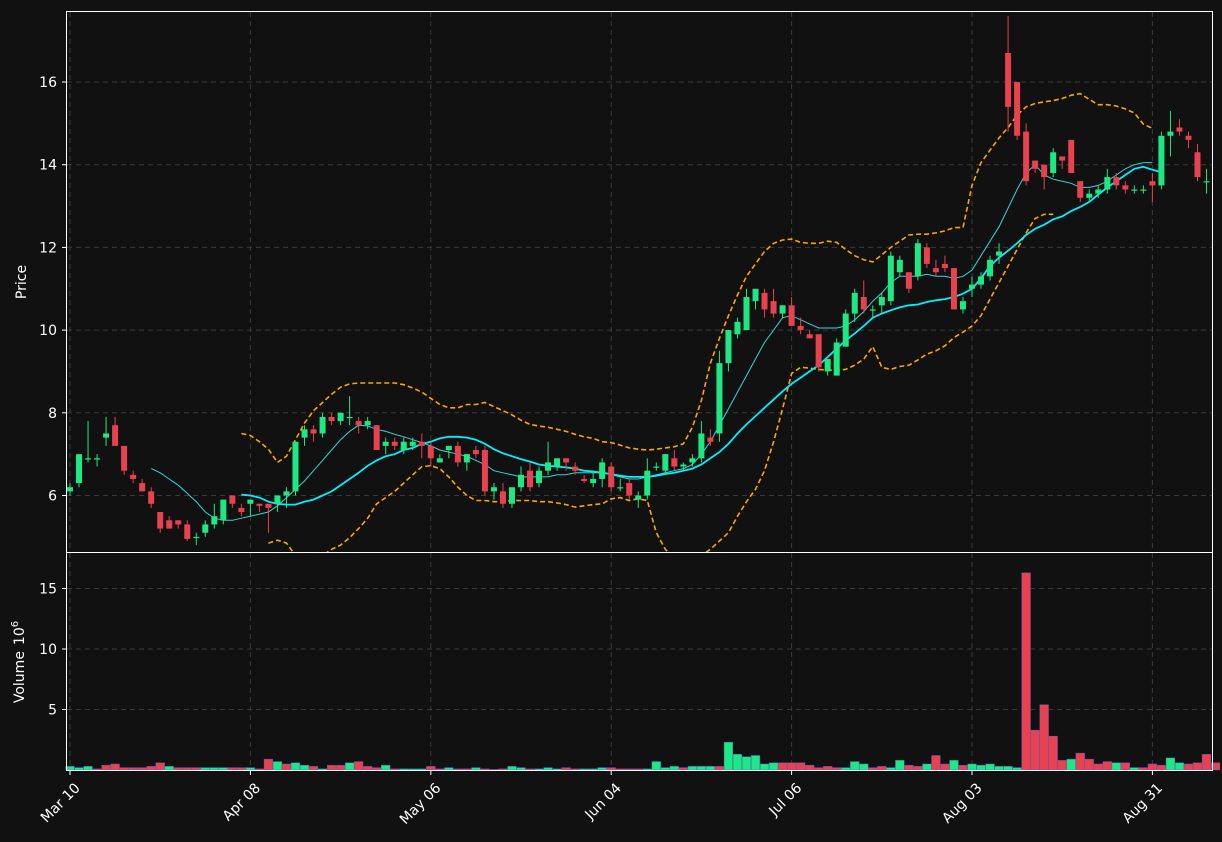 Image resolution: width=1222 pixels, height=842 pixels. Describe the element at coordinates (48, 590) in the screenshot. I see `volume-tick-label: 15` at that location.